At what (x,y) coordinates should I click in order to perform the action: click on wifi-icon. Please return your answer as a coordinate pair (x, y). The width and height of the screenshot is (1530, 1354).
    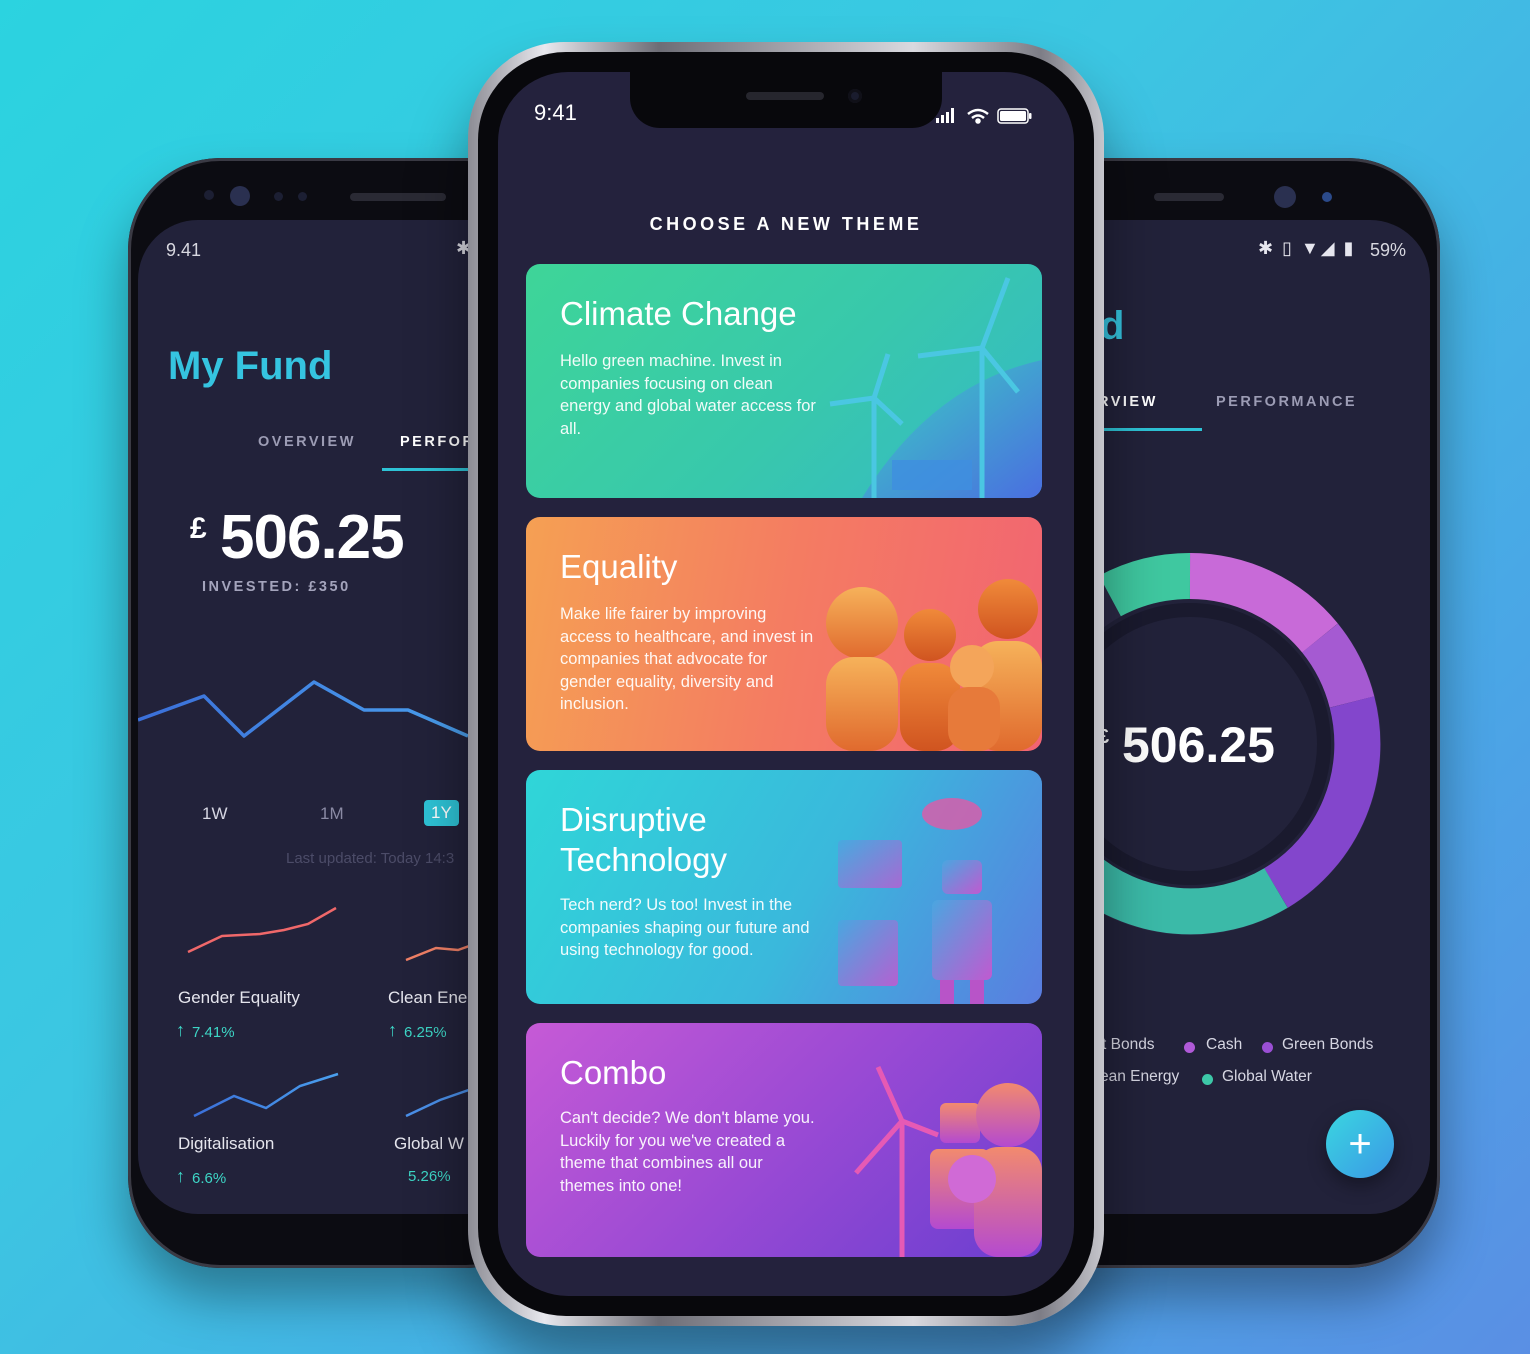
    Looking at the image, I should click on (978, 116).